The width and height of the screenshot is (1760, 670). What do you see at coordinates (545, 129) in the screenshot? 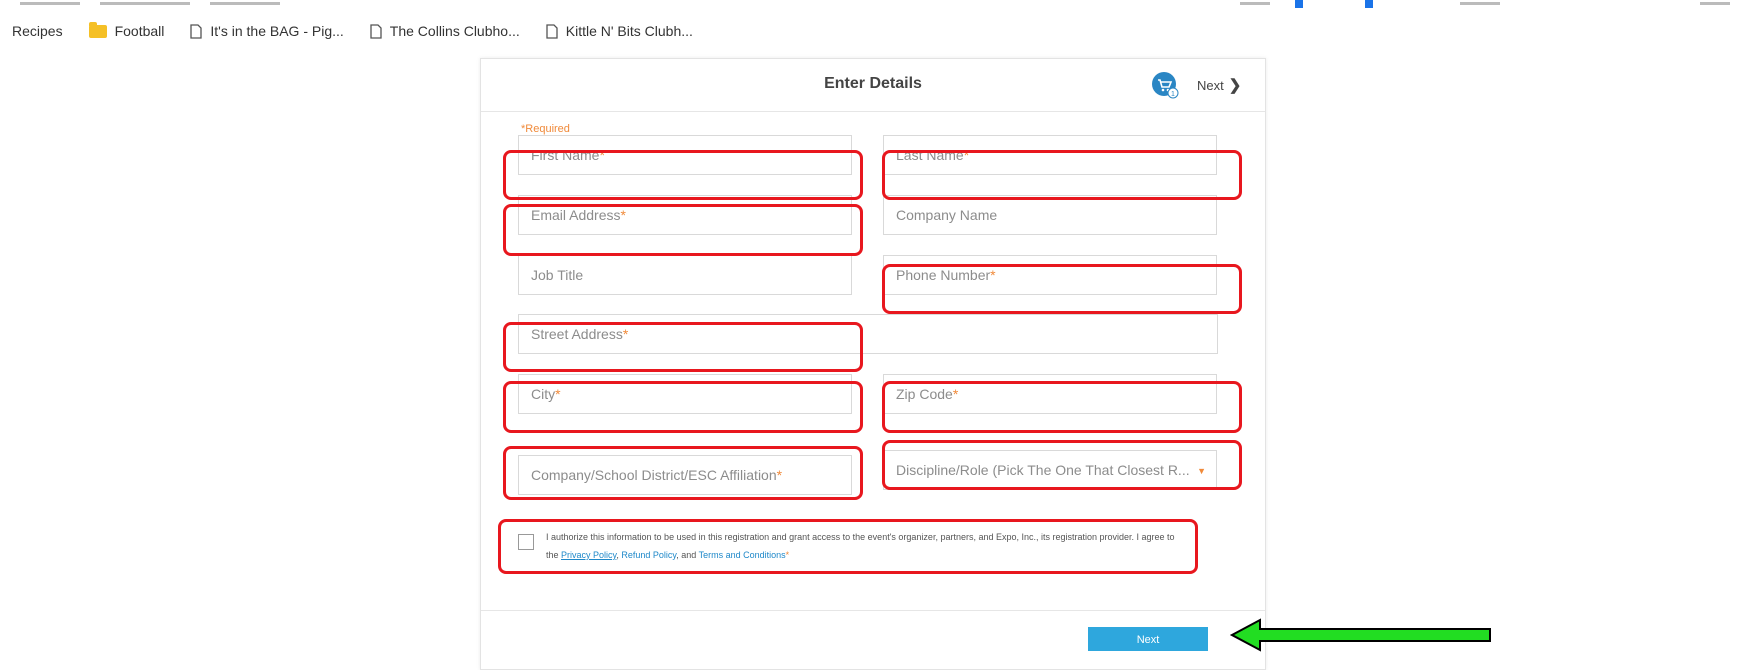
I see `required-note: *Required` at bounding box center [545, 129].